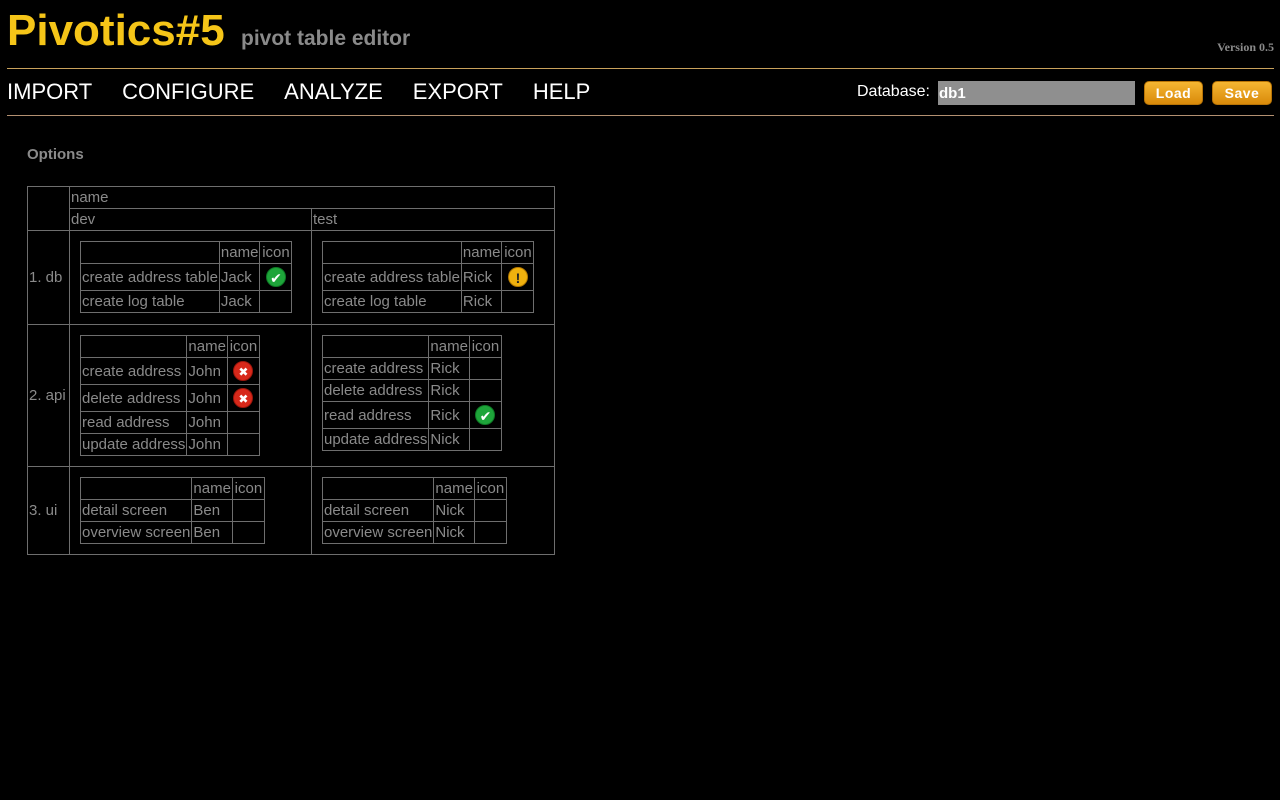 This screenshot has height=800, width=1280. I want to click on table-row: delete address Rick, so click(411, 390).